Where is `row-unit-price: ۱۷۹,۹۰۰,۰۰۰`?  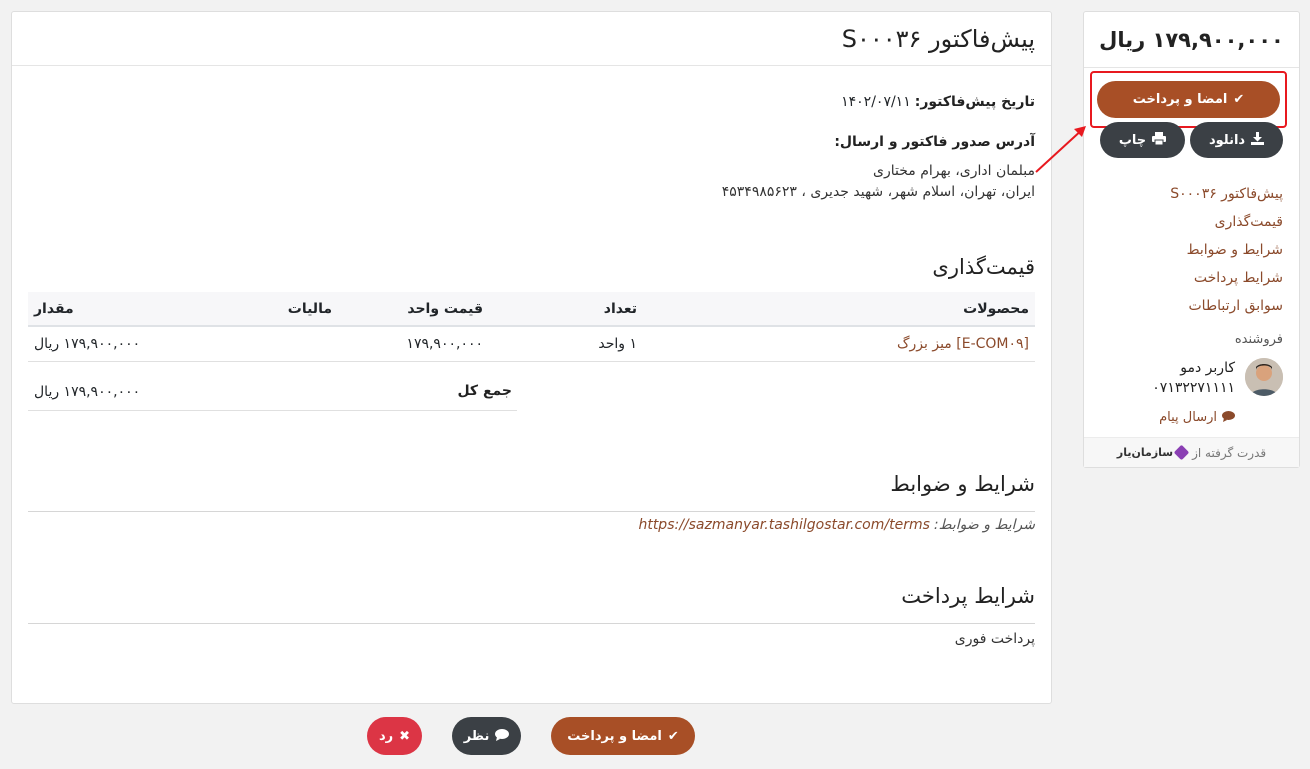 row-unit-price: ۱۷۹,۹۰۰,۰۰۰ is located at coordinates (444, 344).